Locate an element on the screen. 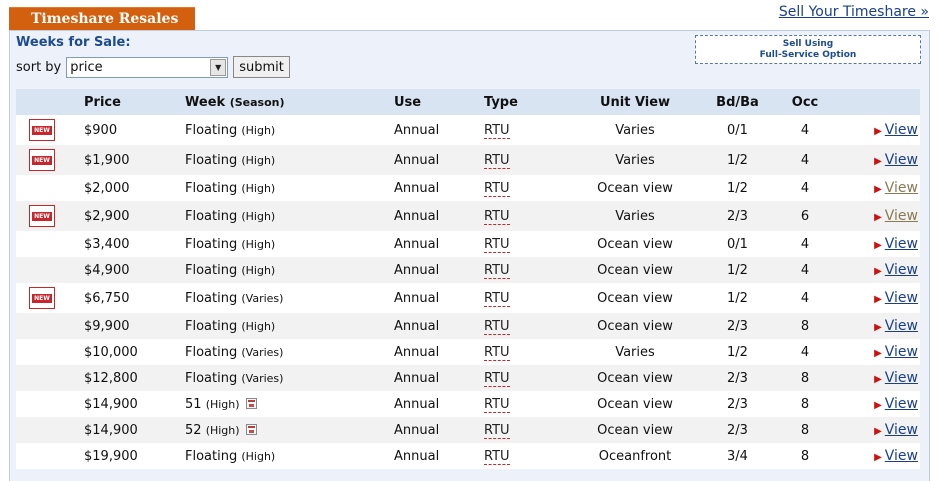  price-cell: $6,750 is located at coordinates (107, 298).